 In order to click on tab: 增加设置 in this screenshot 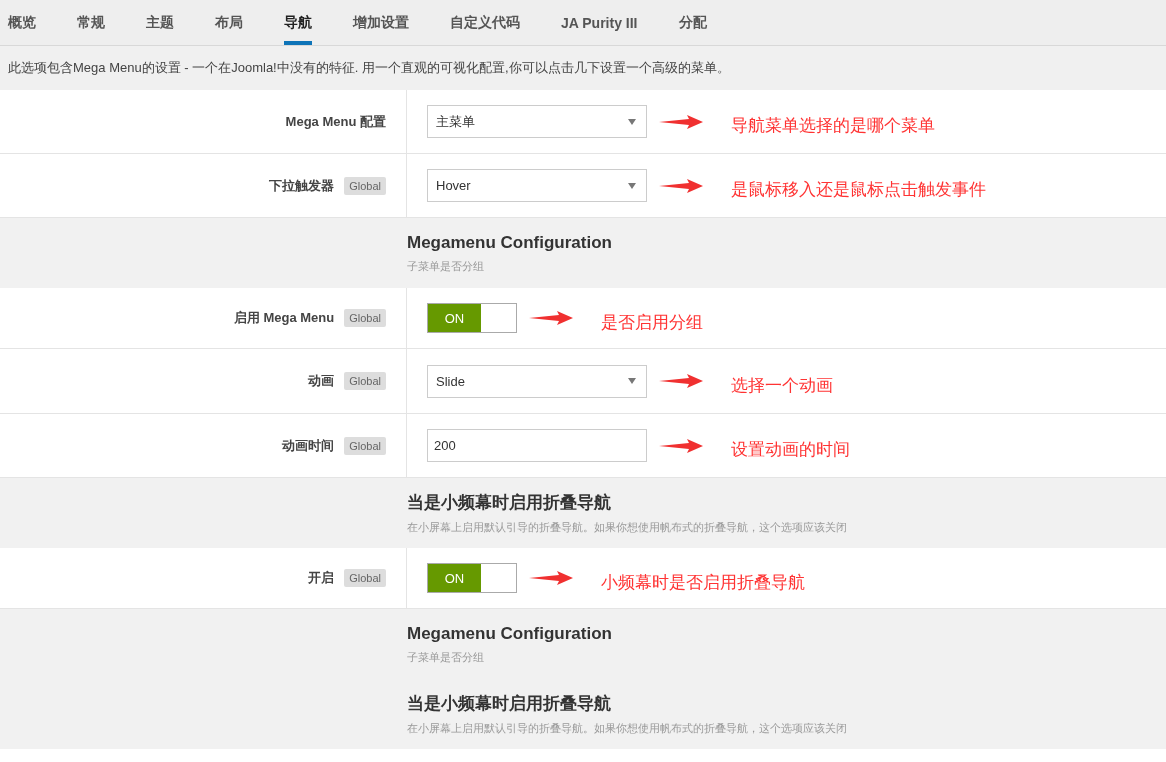, I will do `click(381, 22)`.